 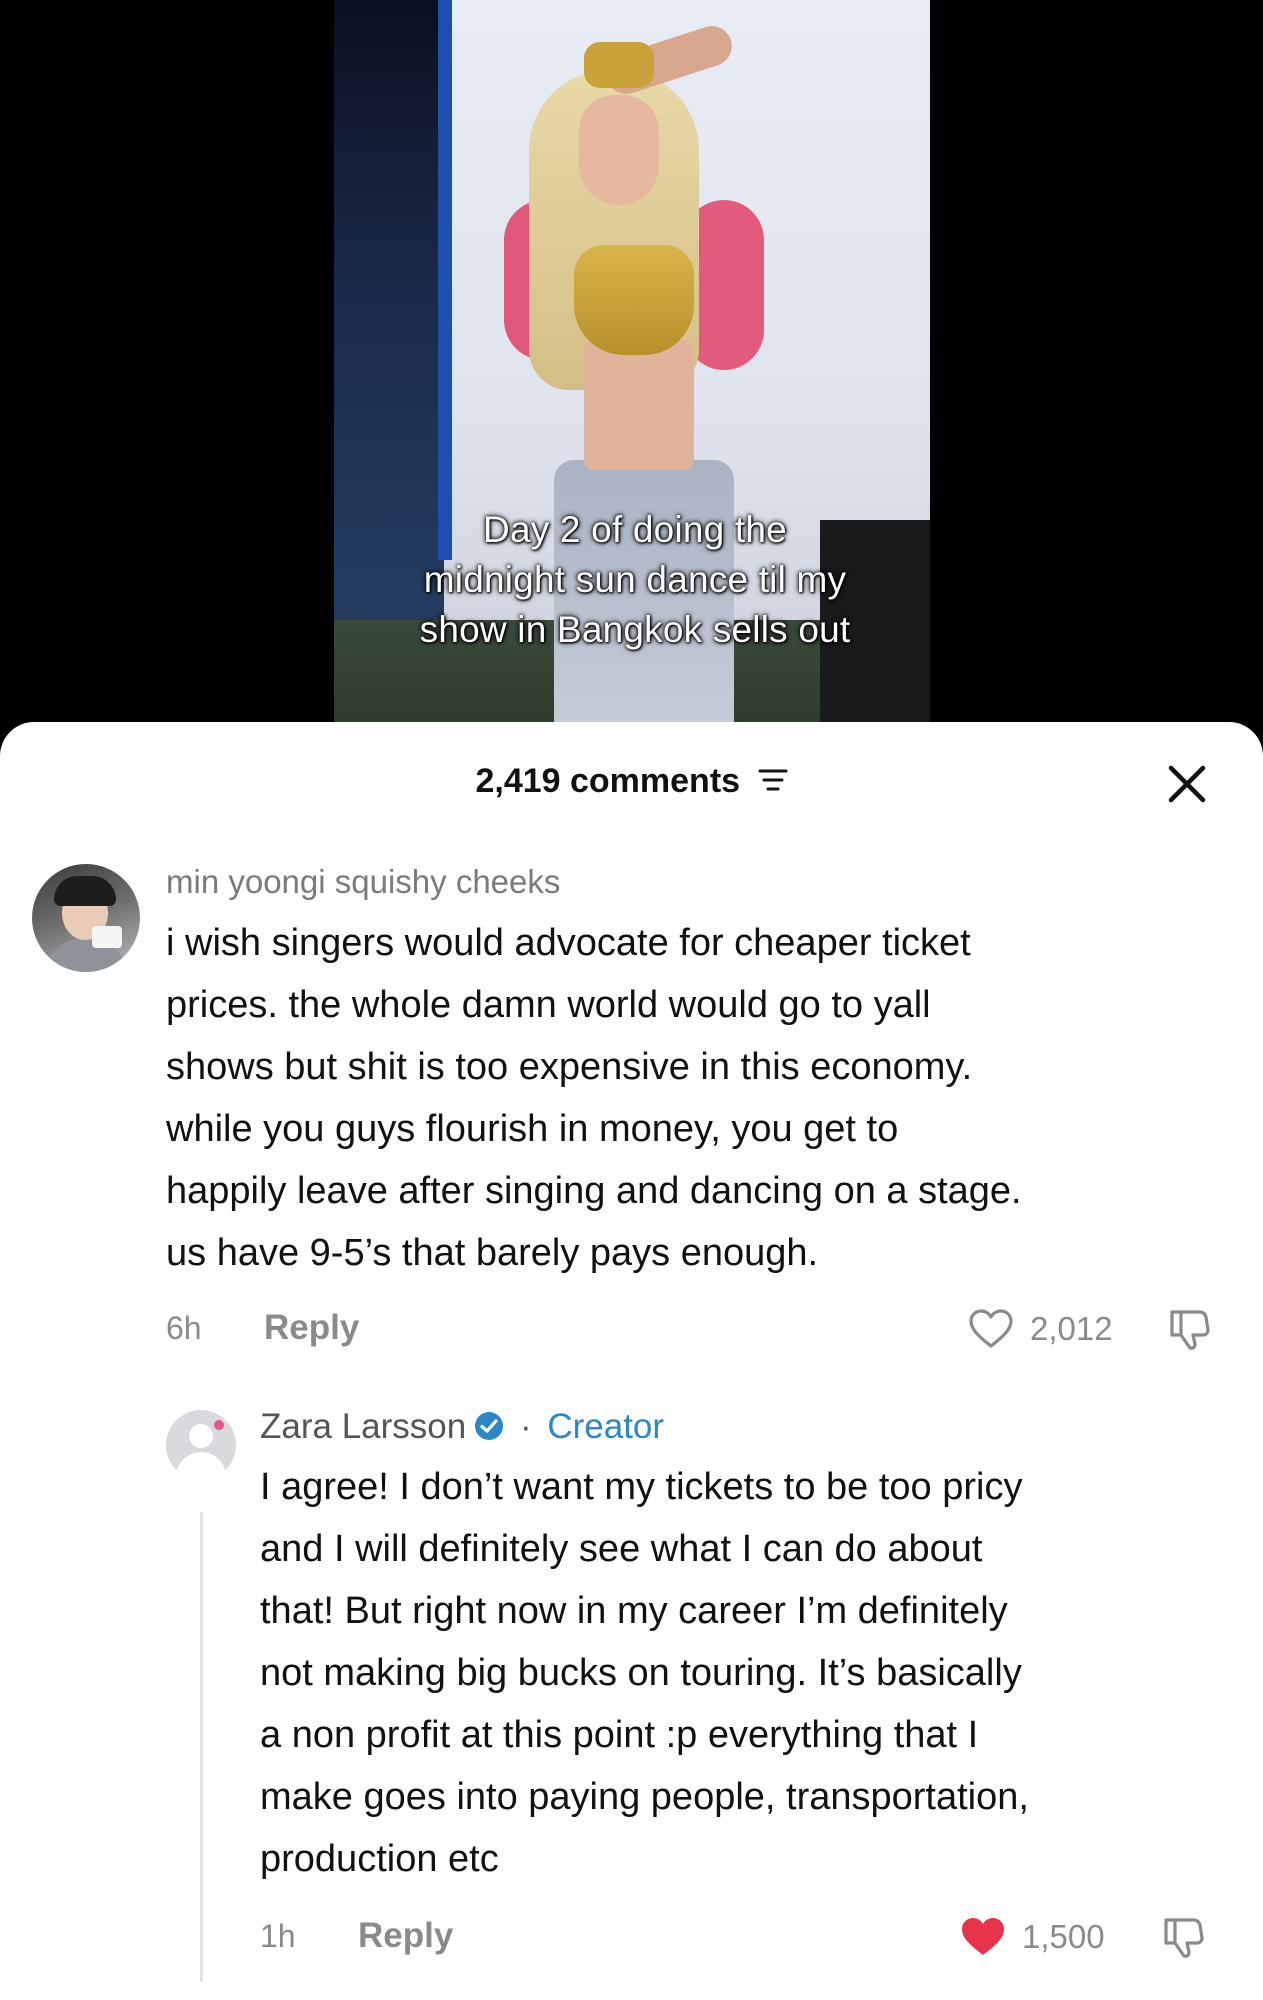 I want to click on creator-badge: Creator, so click(x=606, y=1426).